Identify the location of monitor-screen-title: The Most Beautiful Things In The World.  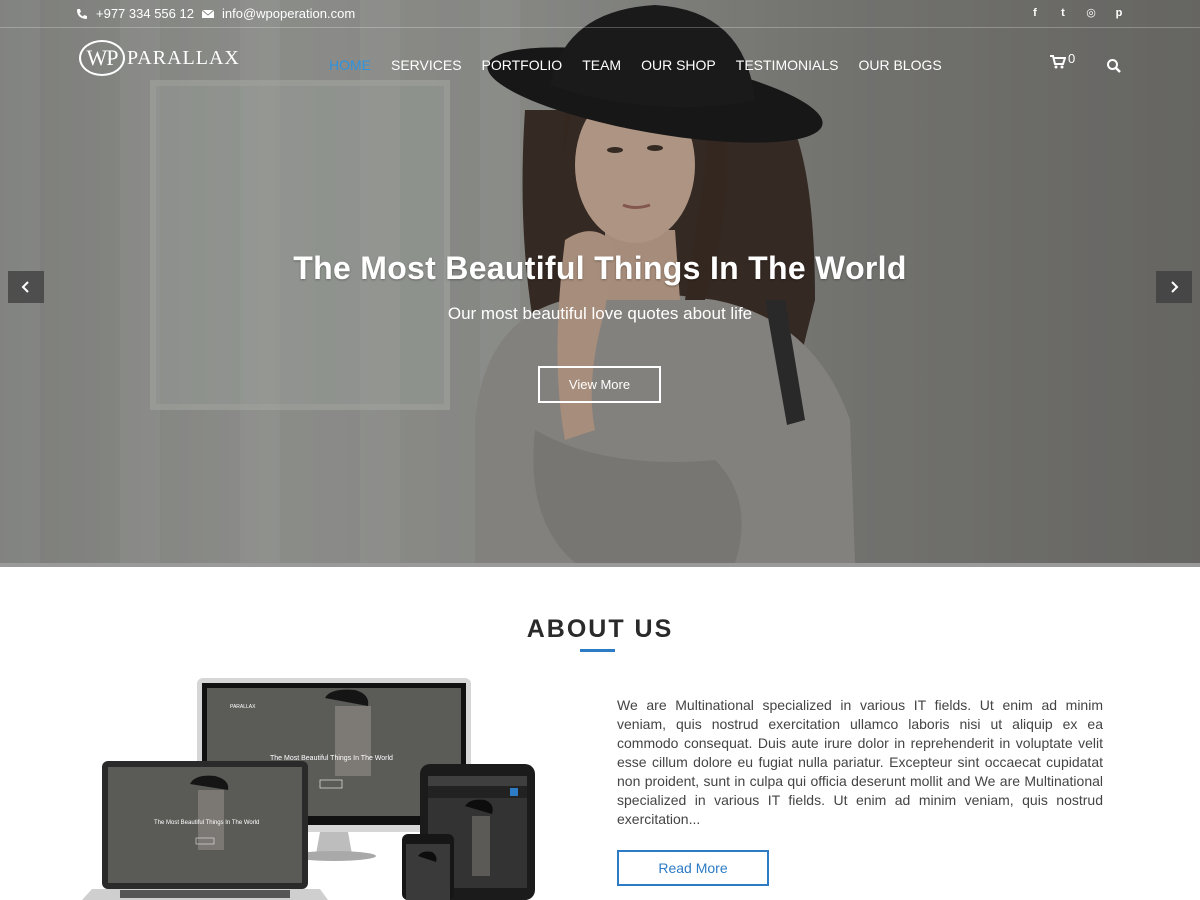
(331, 758).